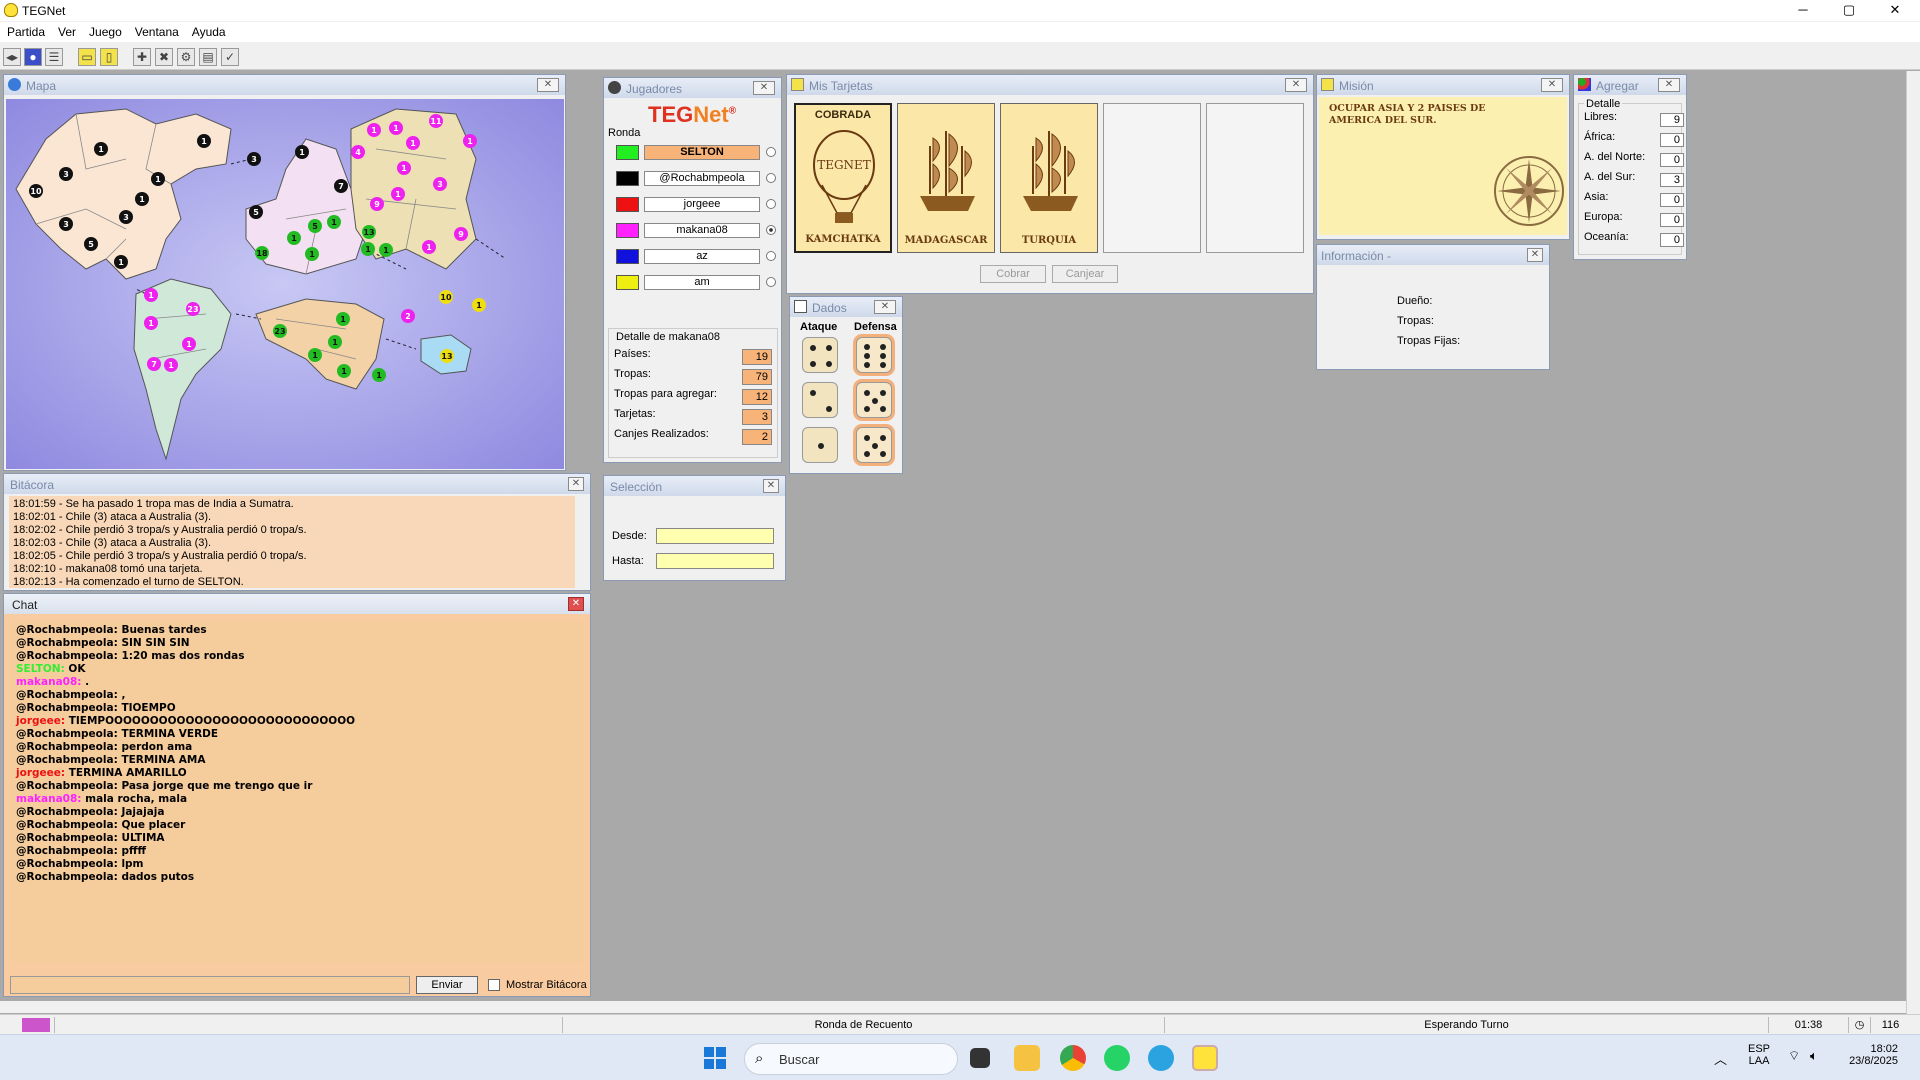 This screenshot has width=1920, height=1080. Describe the element at coordinates (230, 57) in the screenshot. I see `check-icon: ✓` at that location.